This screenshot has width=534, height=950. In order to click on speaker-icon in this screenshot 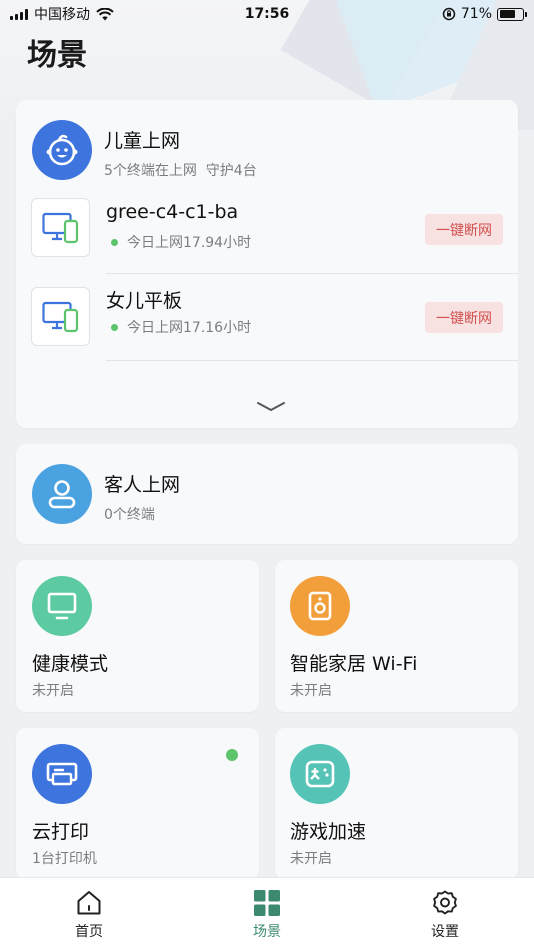, I will do `click(320, 606)`.